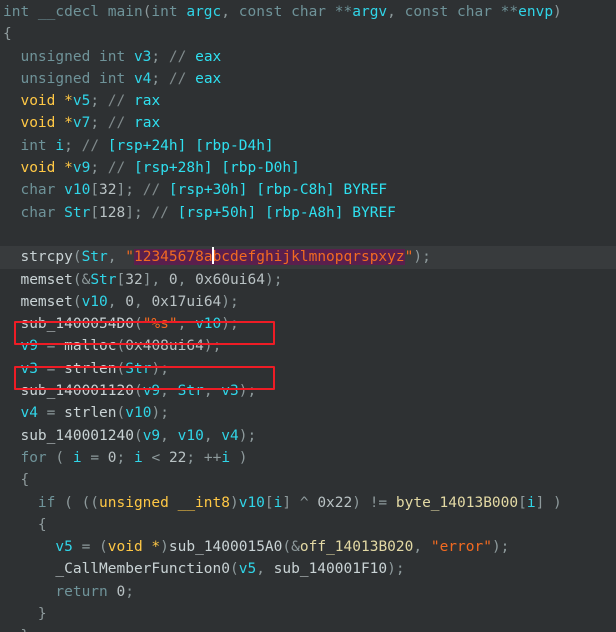 This screenshot has height=632, width=616. Describe the element at coordinates (308, 57) in the screenshot. I see `code-line: unsigned int v3; // eax` at that location.